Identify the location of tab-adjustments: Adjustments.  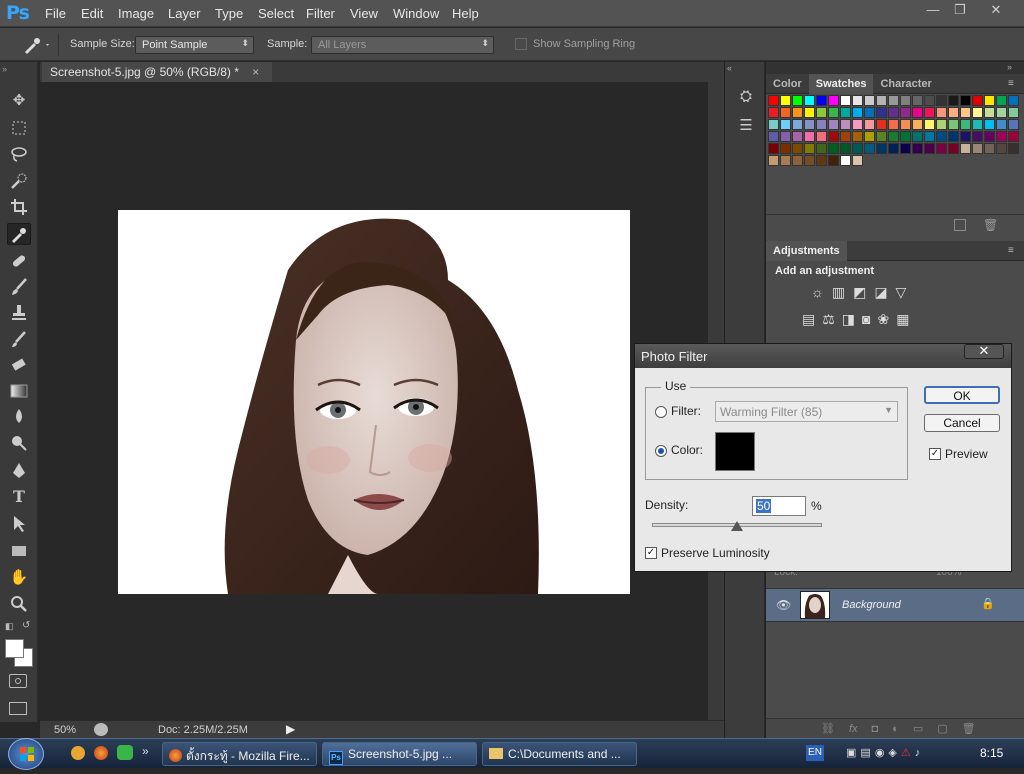
(806, 251).